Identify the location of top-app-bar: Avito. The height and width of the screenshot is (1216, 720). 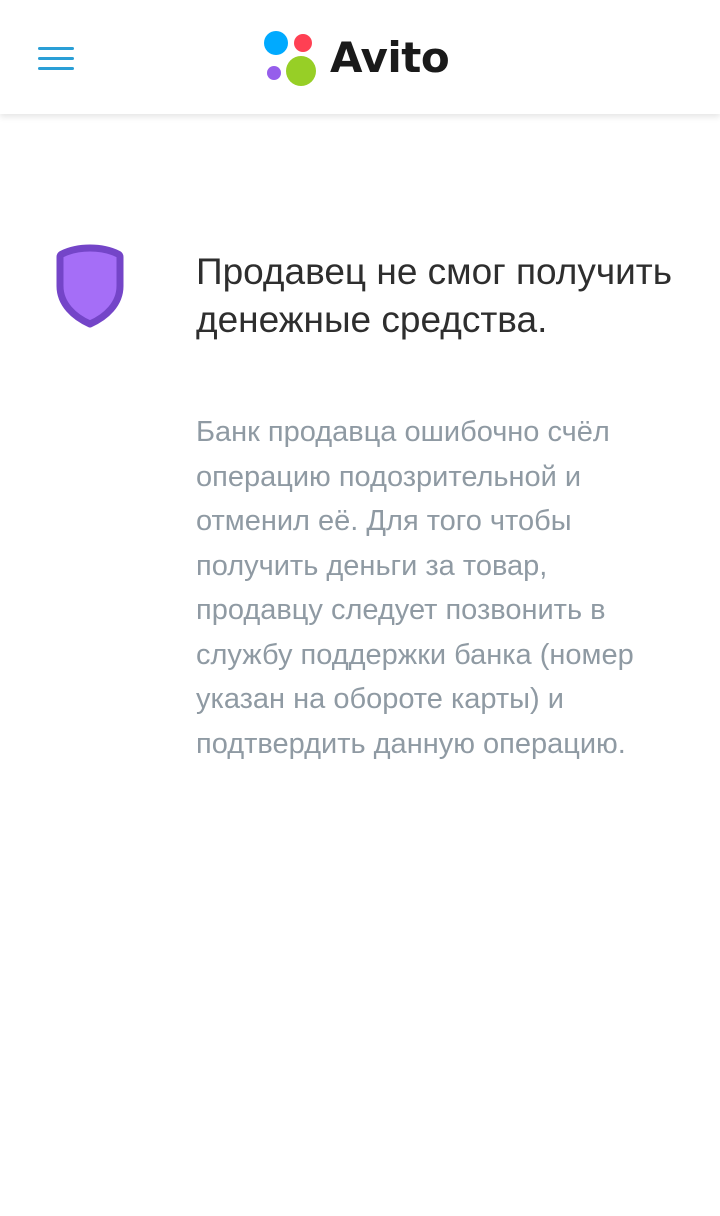
(360, 57).